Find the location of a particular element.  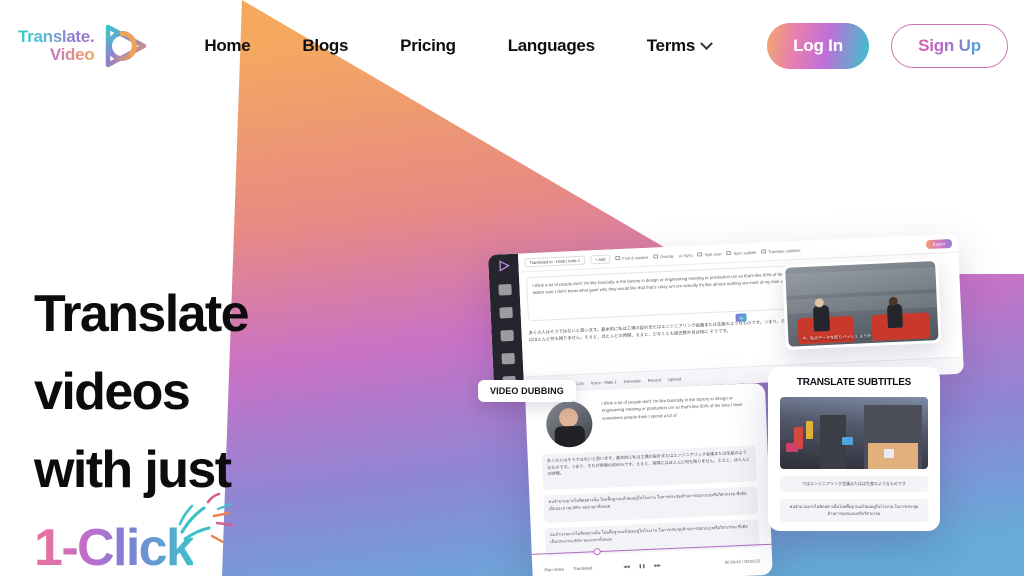

translated-label: Translated is located at coordinates (582, 568).